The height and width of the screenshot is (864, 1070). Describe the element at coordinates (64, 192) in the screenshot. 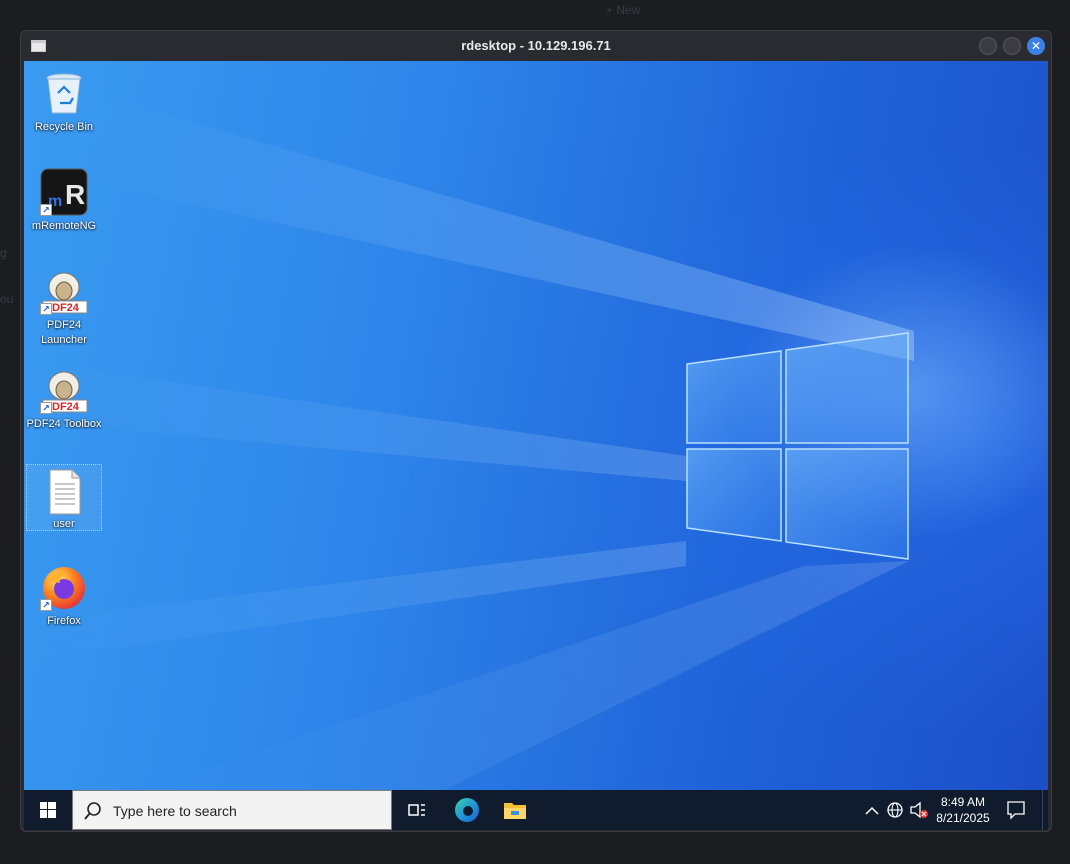

I see `mremoteng-icon: R m ↗` at that location.